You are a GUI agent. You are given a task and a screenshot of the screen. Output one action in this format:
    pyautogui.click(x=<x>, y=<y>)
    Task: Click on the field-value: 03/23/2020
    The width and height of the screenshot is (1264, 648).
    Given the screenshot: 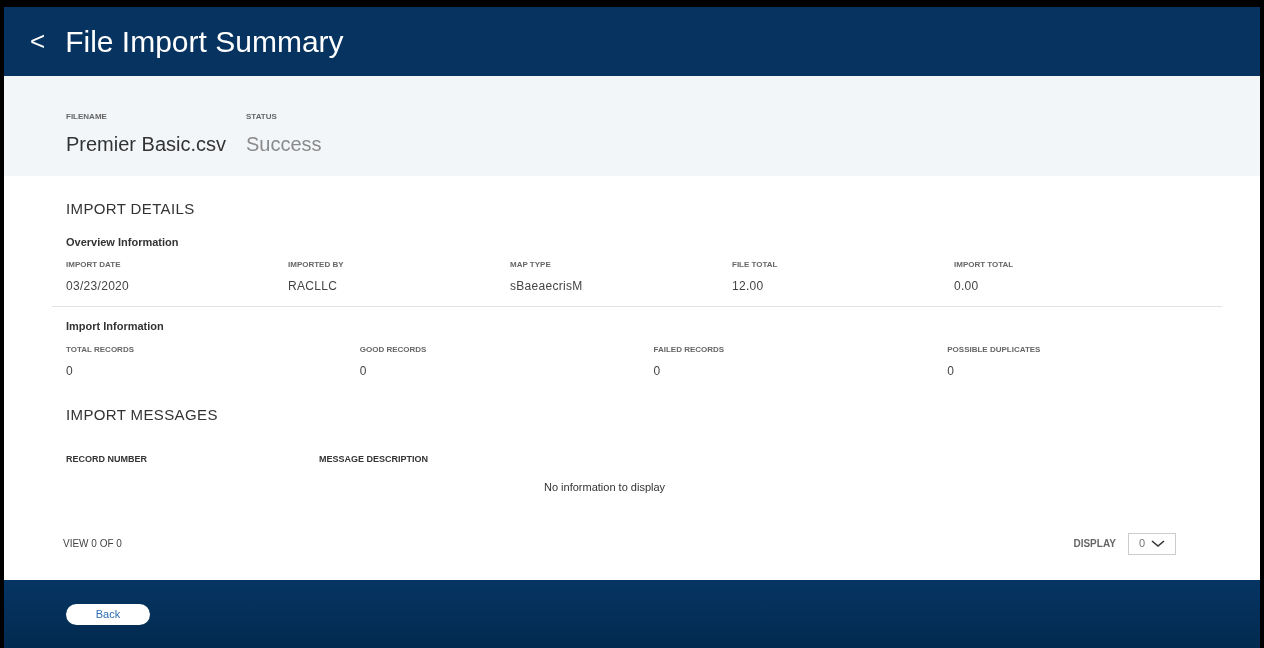 What is the action you would take?
    pyautogui.click(x=98, y=286)
    